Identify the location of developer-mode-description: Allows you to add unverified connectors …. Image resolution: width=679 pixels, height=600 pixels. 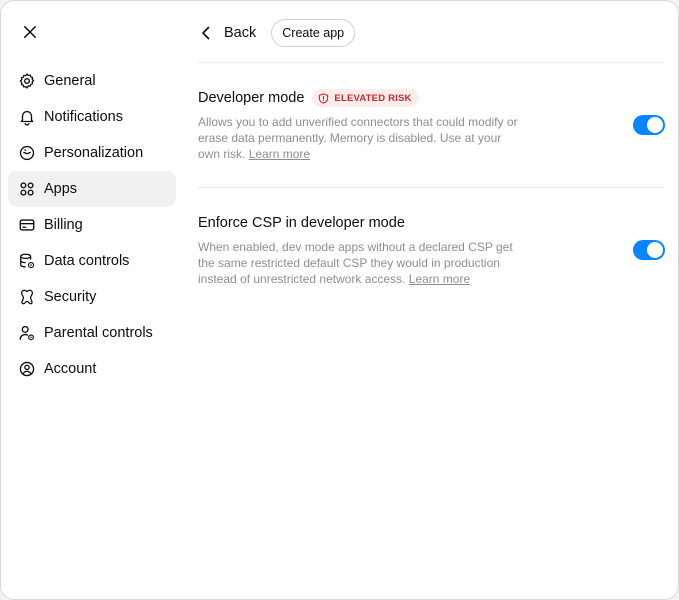
(358, 138).